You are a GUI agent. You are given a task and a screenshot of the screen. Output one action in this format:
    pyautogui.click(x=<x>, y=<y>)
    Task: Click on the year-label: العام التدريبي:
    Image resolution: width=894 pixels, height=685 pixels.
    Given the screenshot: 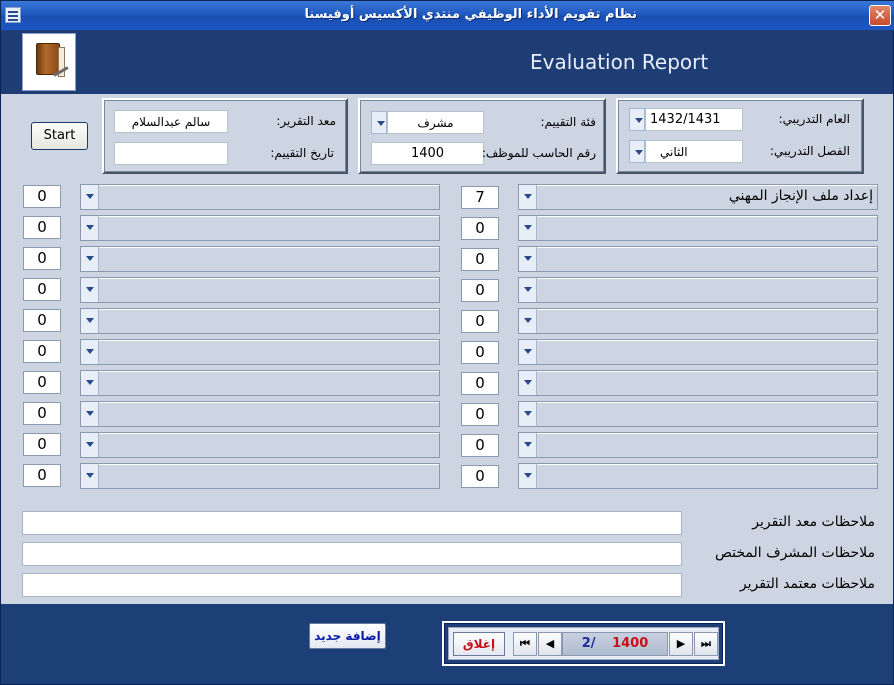 What is the action you would take?
    pyautogui.click(x=814, y=119)
    